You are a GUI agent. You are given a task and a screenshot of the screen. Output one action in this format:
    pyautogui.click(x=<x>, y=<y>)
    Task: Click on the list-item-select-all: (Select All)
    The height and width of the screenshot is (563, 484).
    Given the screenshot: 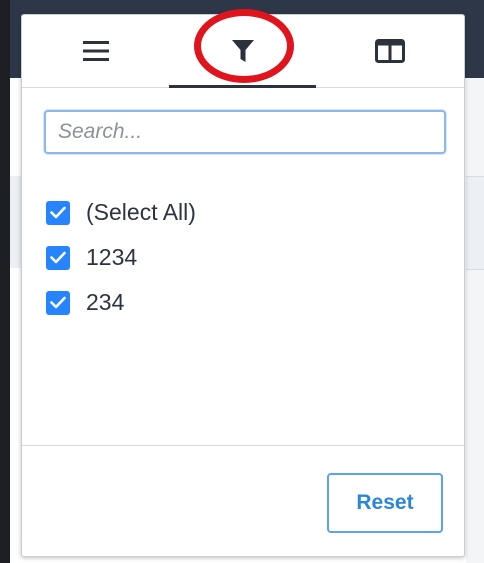 What is the action you would take?
    pyautogui.click(x=244, y=212)
    